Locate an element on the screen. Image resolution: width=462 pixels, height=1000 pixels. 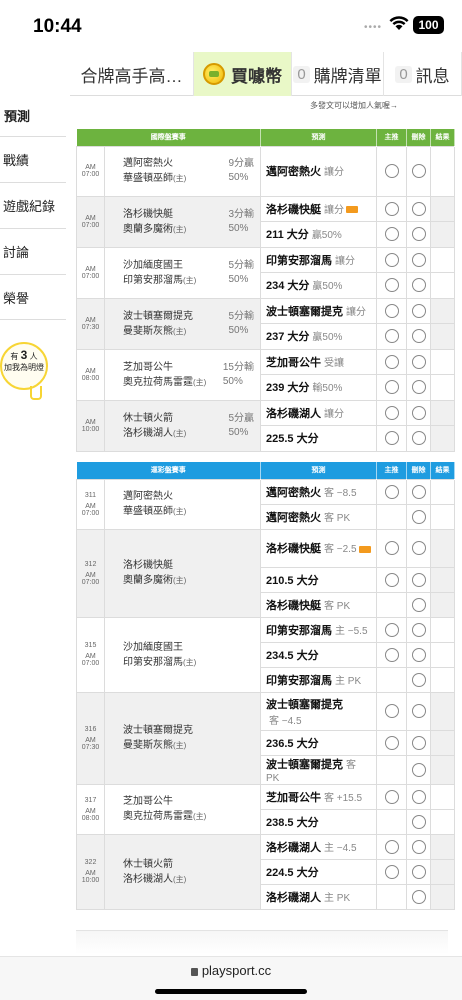
tab-purchase-list: 0 購牌清單 is located at coordinates (338, 74).